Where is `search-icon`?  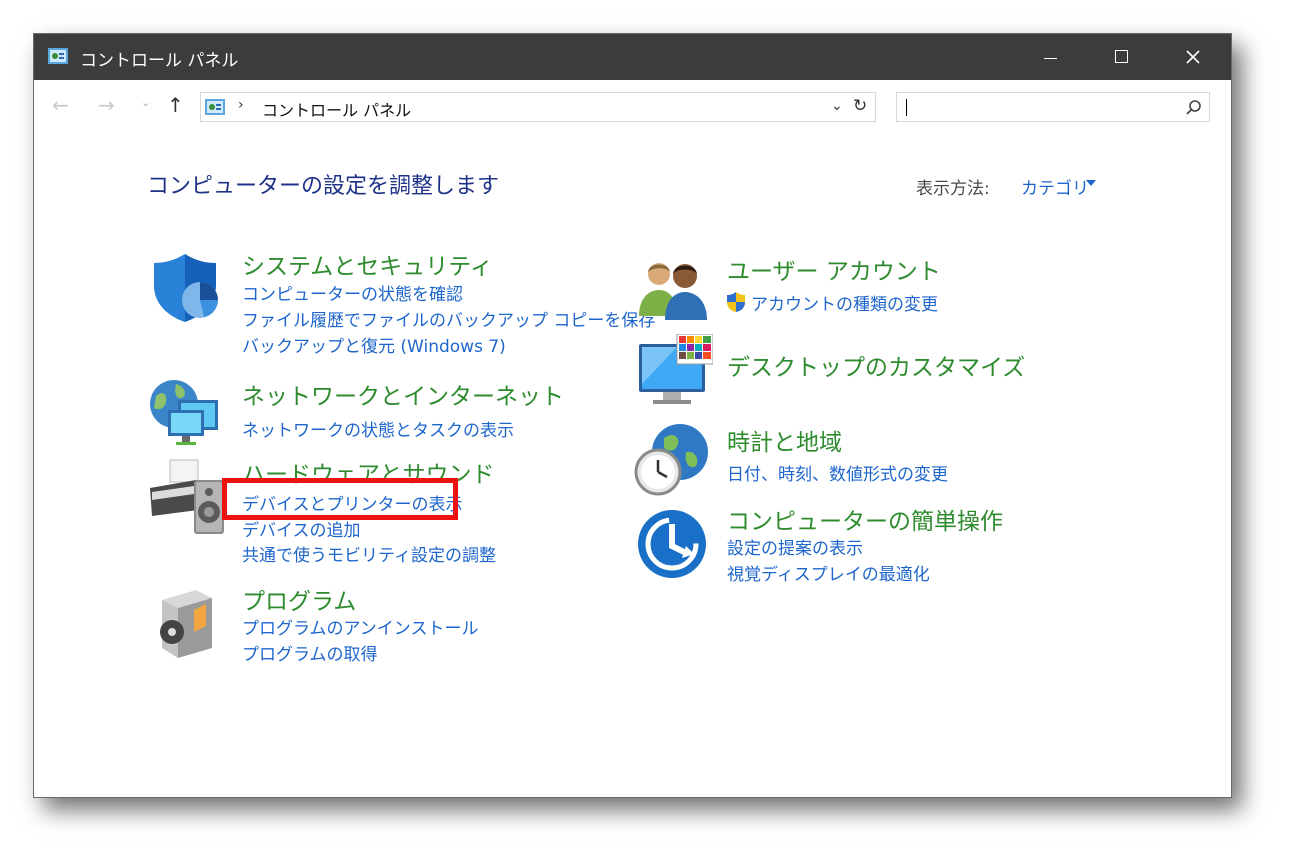
search-icon is located at coordinates (1194, 108).